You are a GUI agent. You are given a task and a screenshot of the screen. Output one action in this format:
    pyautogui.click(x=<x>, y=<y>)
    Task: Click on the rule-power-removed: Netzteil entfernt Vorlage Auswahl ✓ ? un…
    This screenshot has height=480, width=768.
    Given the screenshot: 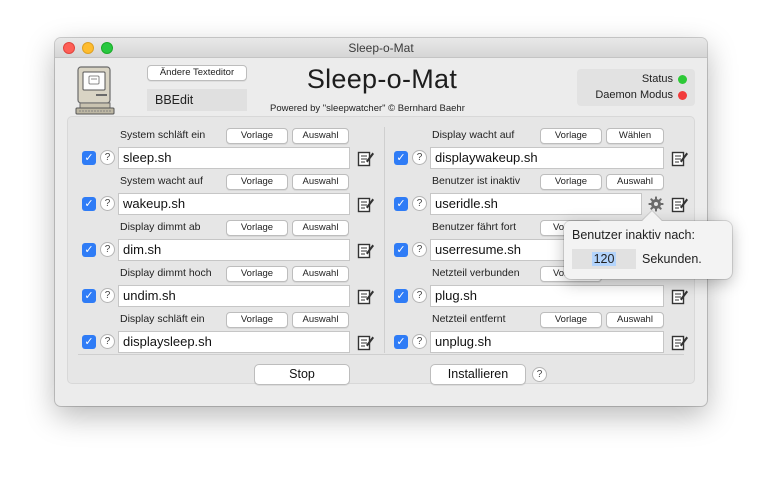 What is the action you would take?
    pyautogui.click(x=537, y=335)
    